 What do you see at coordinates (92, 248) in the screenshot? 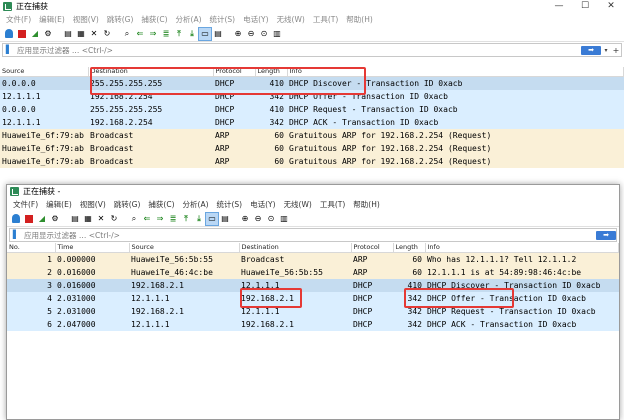
I see `col-time: Time` at bounding box center [92, 248].